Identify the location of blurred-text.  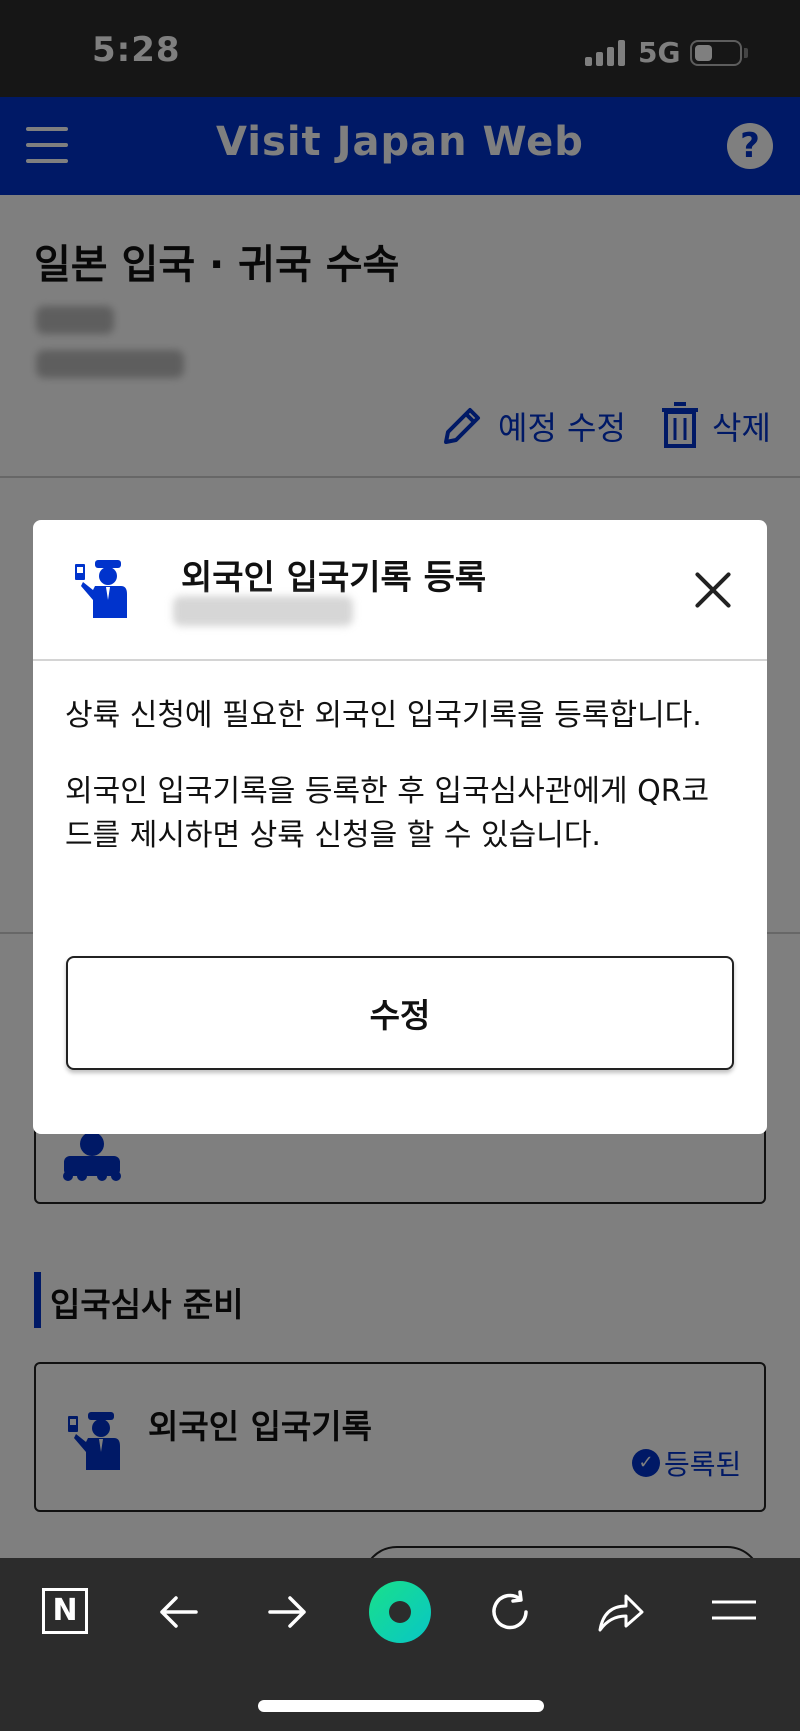
(263, 611).